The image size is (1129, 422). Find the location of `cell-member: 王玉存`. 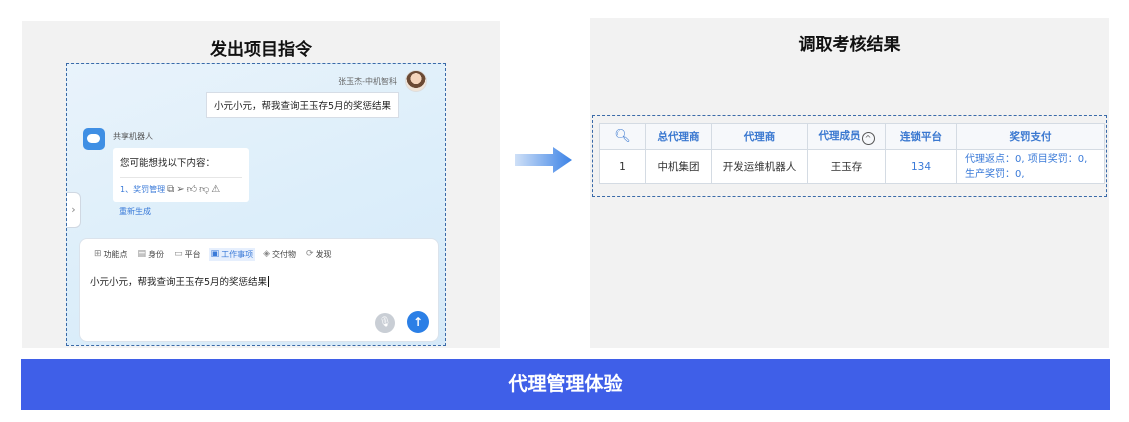

cell-member: 王玉存 is located at coordinates (846, 166).